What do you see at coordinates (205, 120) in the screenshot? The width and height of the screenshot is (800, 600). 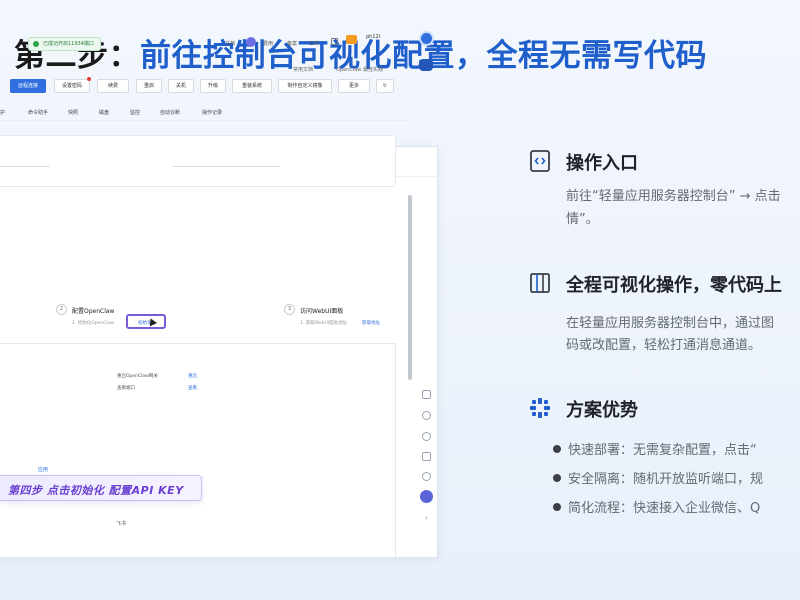 I see `tab-divider` at bounding box center [205, 120].